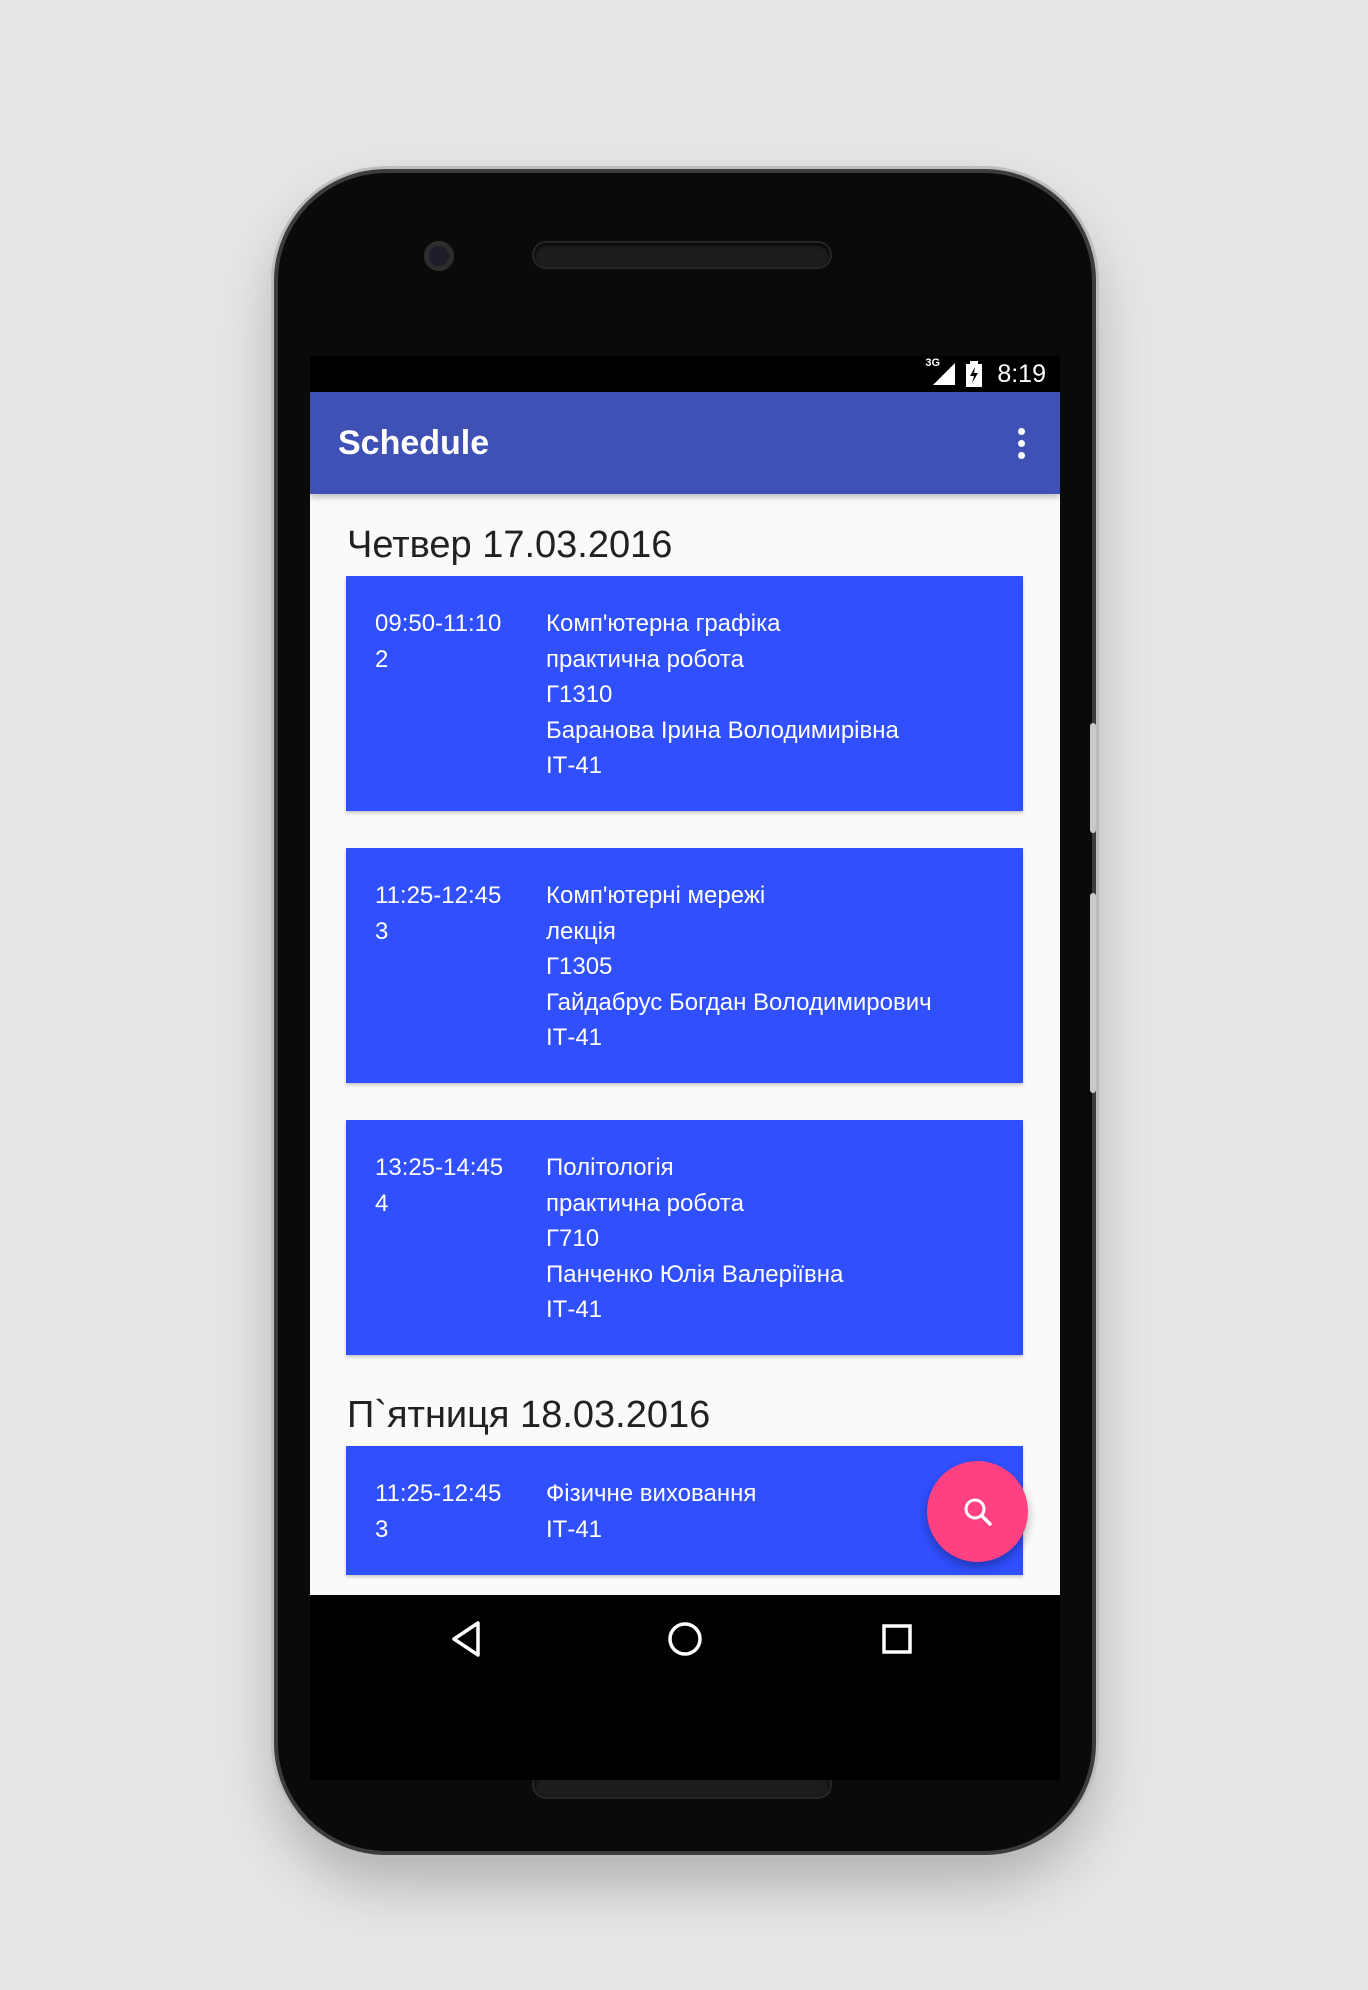  What do you see at coordinates (685, 443) in the screenshot?
I see `app-bar: Schedule` at bounding box center [685, 443].